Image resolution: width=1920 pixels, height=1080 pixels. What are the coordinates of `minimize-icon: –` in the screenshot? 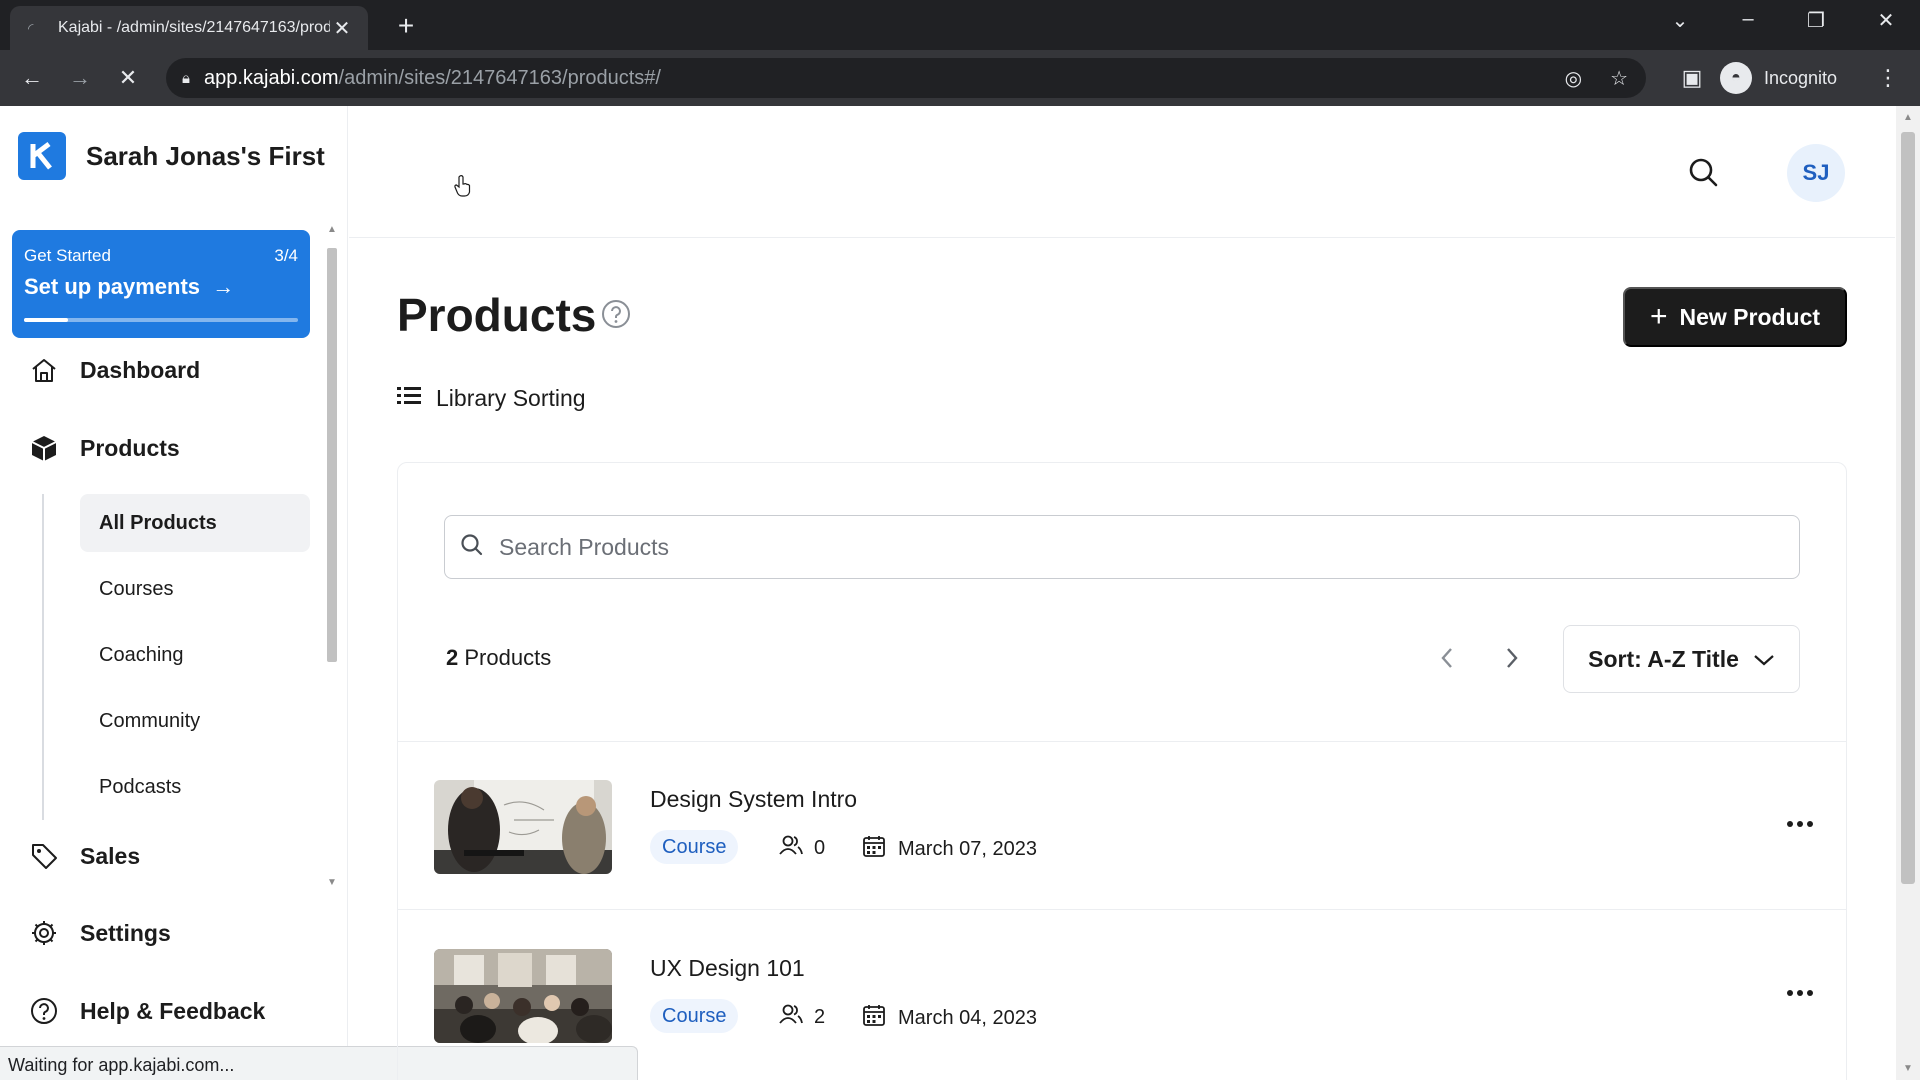 It's located at (1748, 19).